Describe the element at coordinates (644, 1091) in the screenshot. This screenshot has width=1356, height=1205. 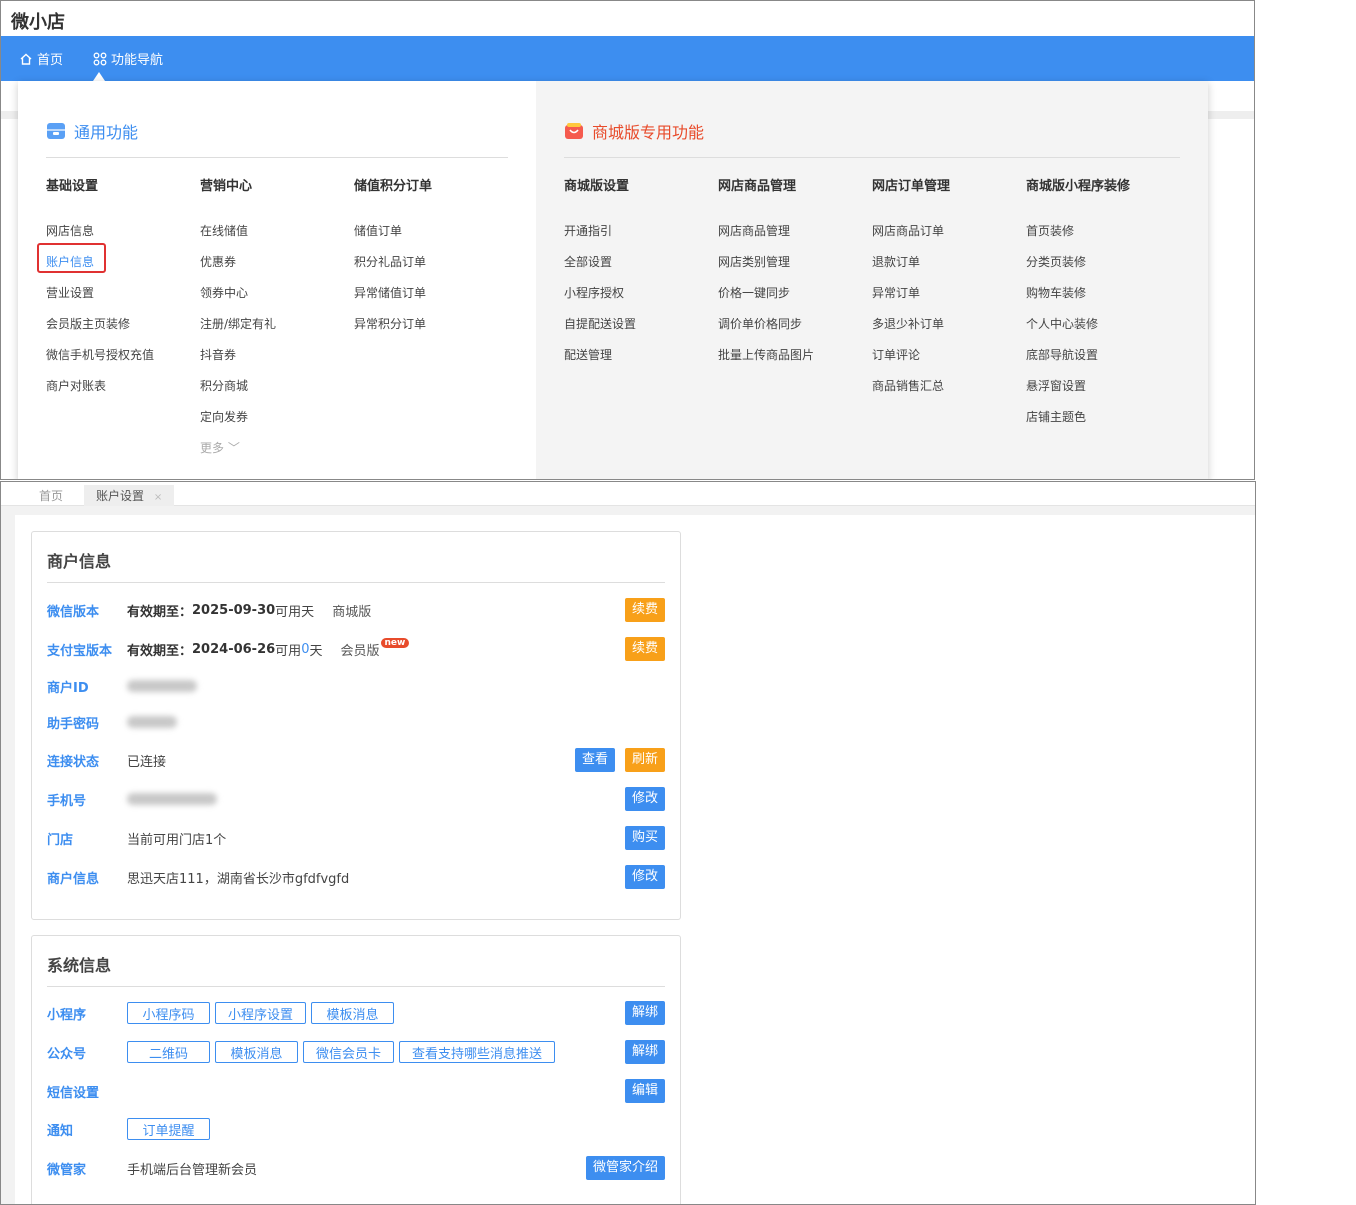
I see `edit-sms-button: 编辑` at that location.